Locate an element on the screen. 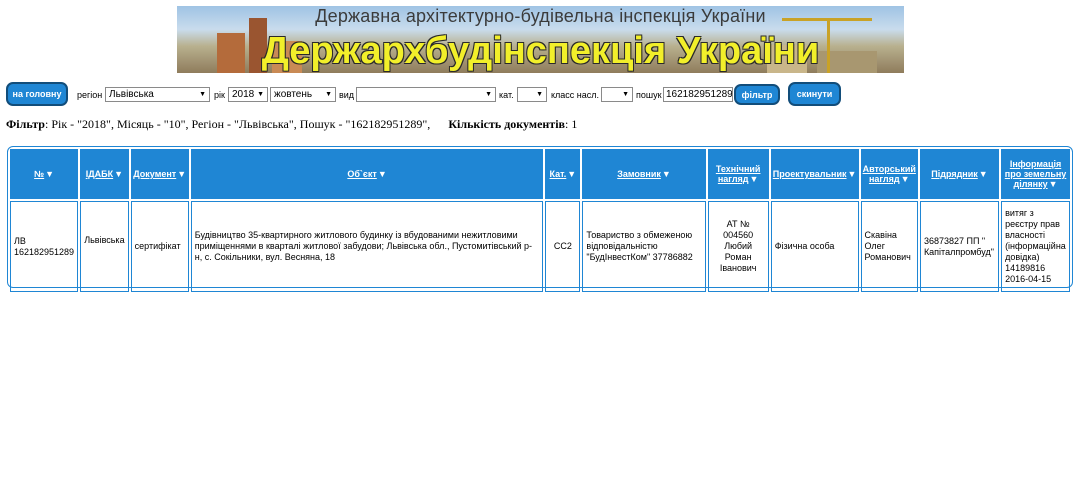 This screenshot has width=1080, height=477. filter-button: фільтр is located at coordinates (757, 94).